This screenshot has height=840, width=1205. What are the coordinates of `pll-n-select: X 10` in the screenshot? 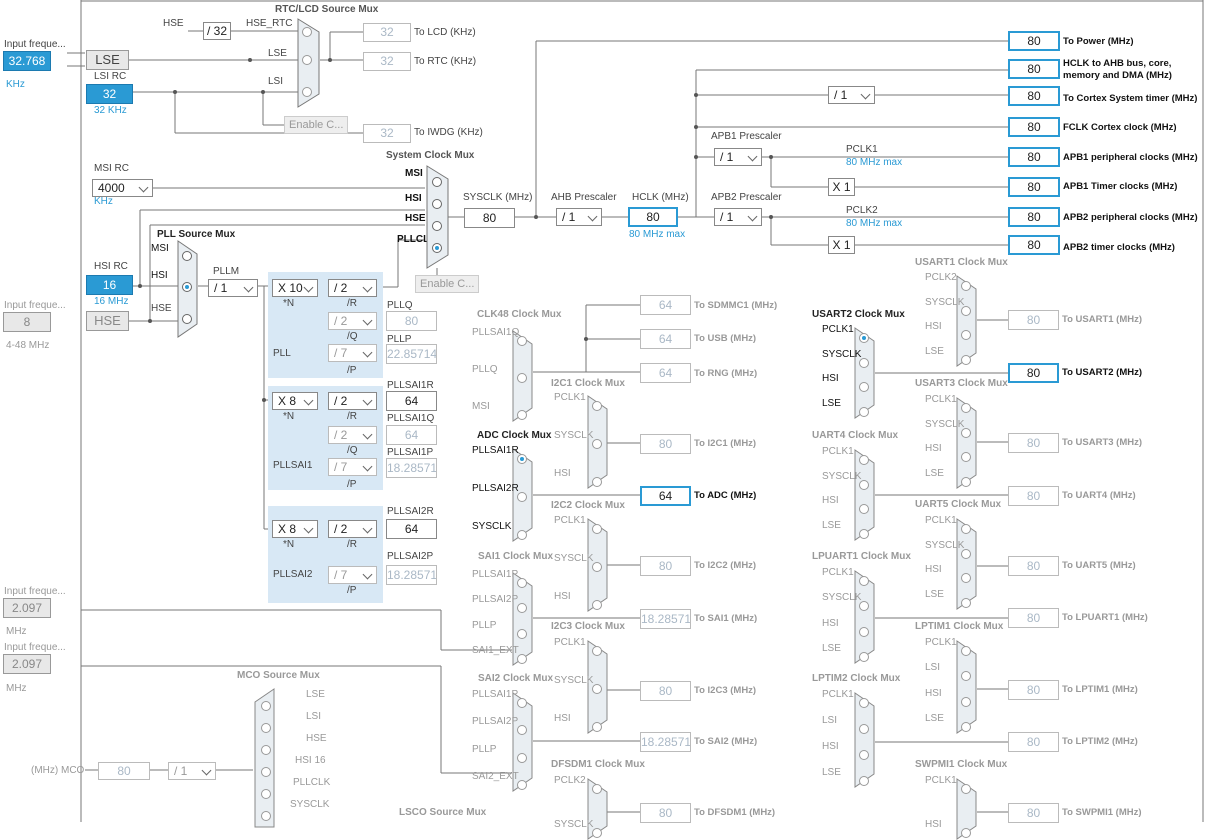 It's located at (295, 288).